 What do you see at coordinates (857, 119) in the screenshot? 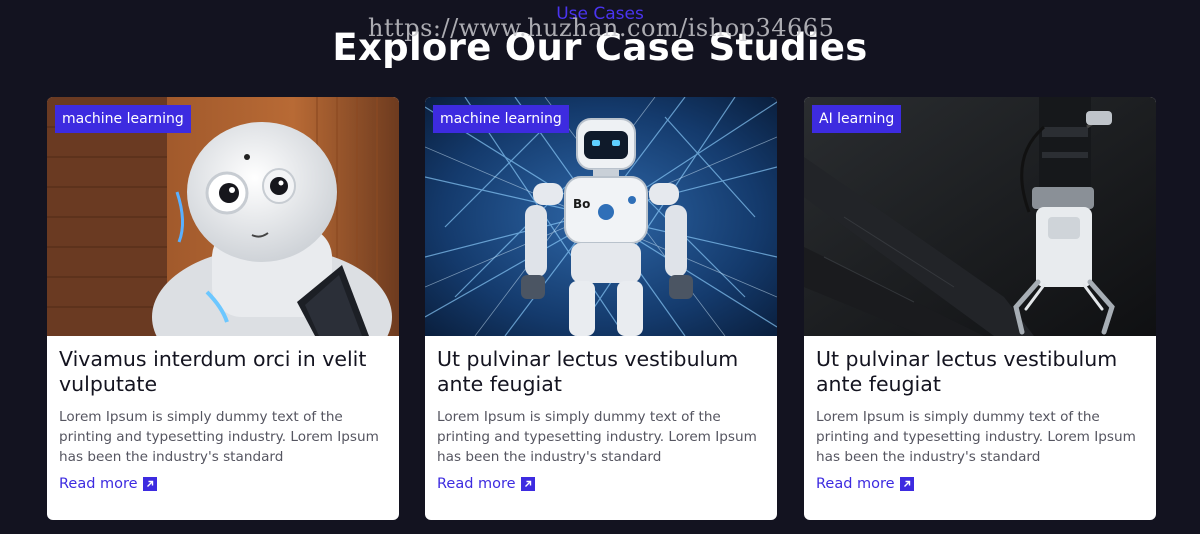
I see `category-tag: AI learning` at bounding box center [857, 119].